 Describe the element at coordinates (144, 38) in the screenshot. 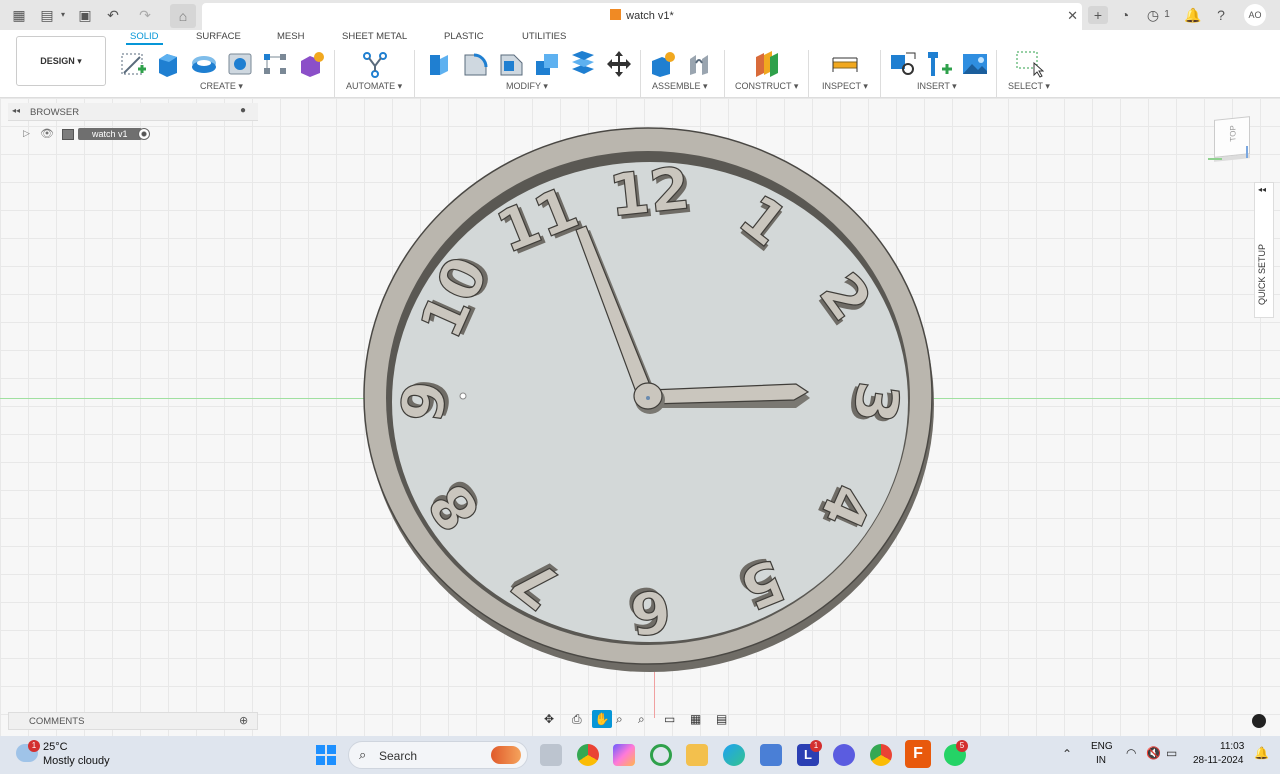

I see `tab-solid: SOLID` at that location.